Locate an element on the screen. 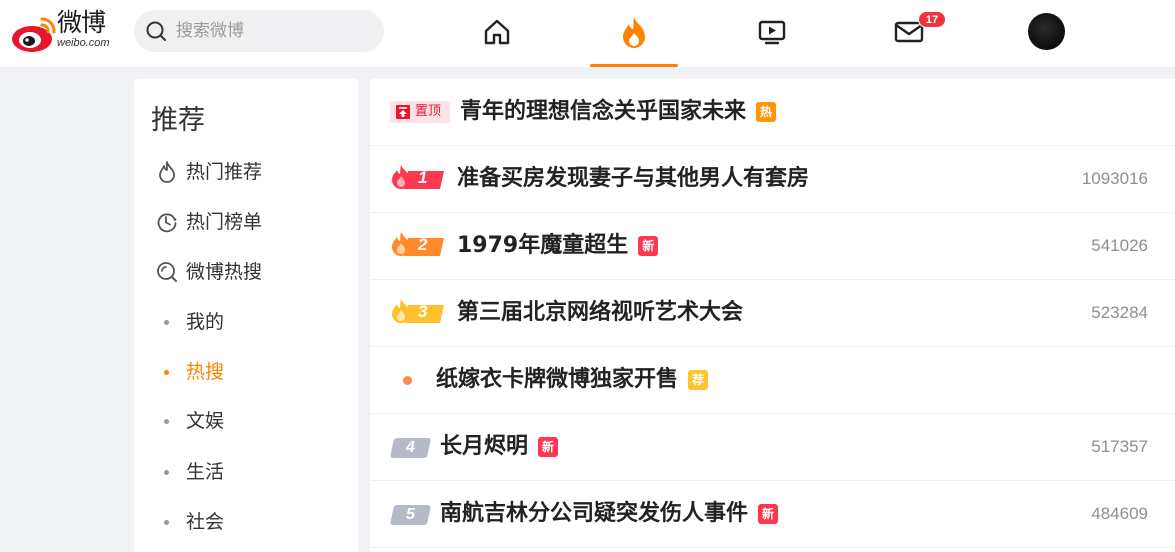  sidebar-item-label: 社会 is located at coordinates (205, 522).